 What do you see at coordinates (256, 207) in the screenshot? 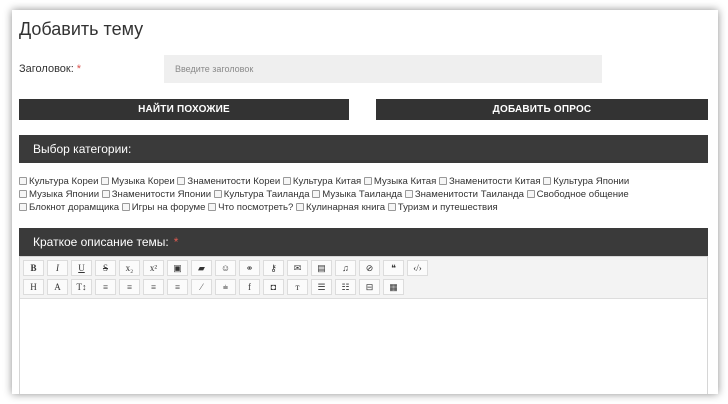
I see `category-label: Что посмотреть?` at bounding box center [256, 207].